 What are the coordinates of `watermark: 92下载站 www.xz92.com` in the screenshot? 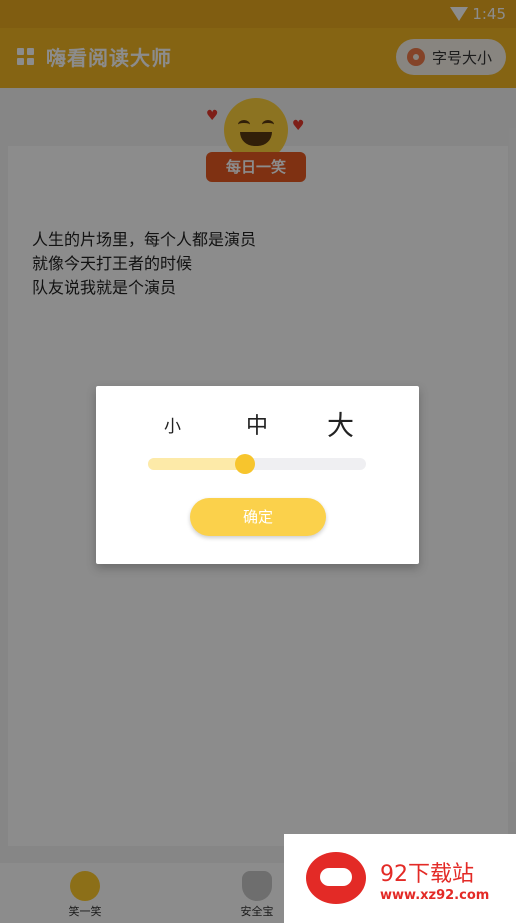 It's located at (400, 878).